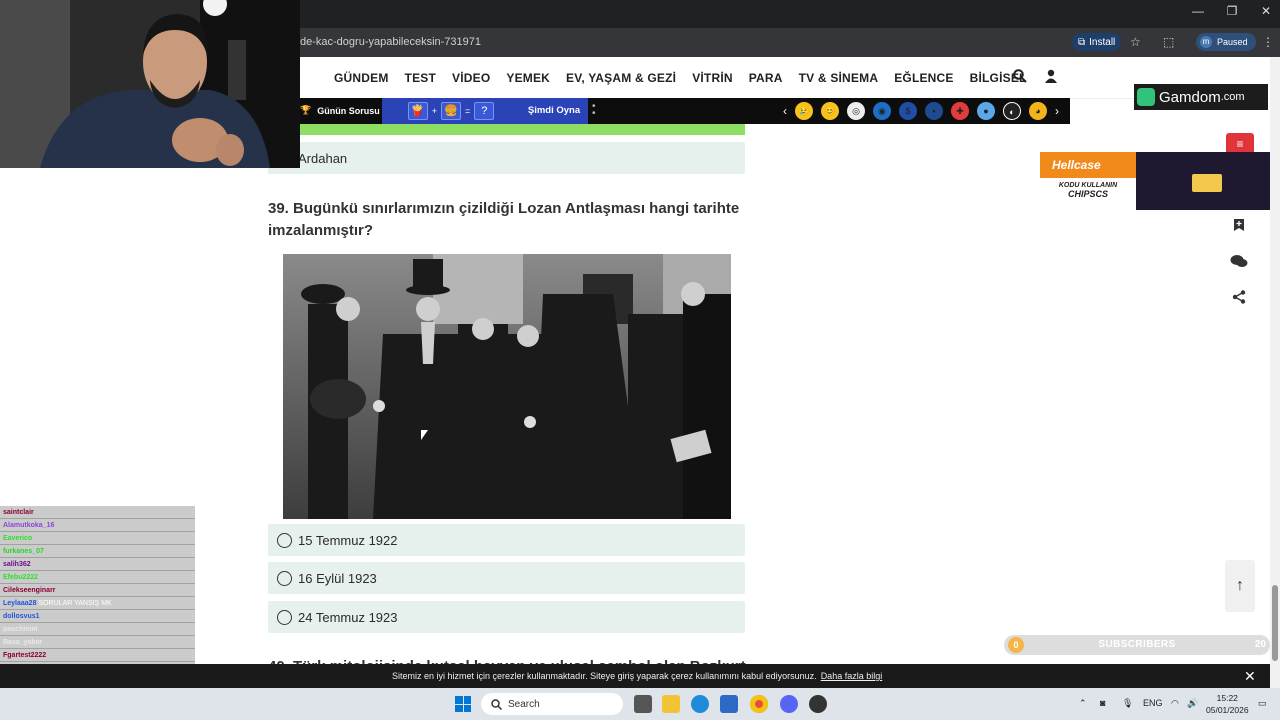 Image resolution: width=1280 pixels, height=720 pixels. What do you see at coordinates (75, 603) in the screenshot?
I see `chat-text: SORULAR YANSIŞ MK` at bounding box center [75, 603].